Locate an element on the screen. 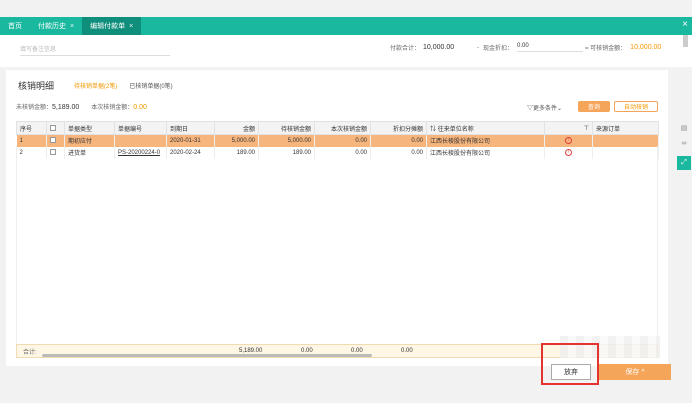 The width and height of the screenshot is (692, 403). funnel-icon: ⊤ is located at coordinates (586, 128).